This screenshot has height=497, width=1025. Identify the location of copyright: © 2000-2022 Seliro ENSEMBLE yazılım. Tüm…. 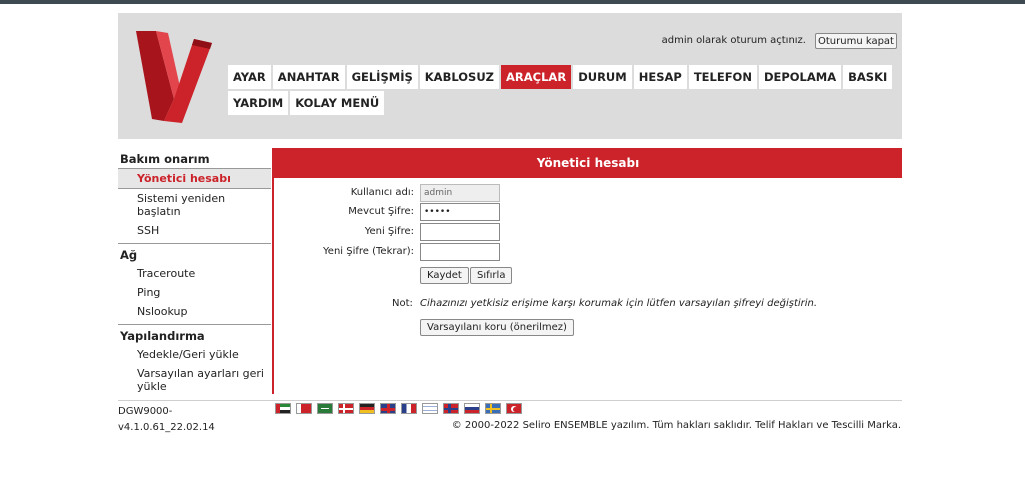
(676, 425).